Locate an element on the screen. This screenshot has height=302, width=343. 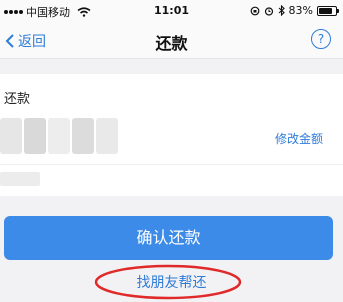
repayment-label: 还款 is located at coordinates (17, 99).